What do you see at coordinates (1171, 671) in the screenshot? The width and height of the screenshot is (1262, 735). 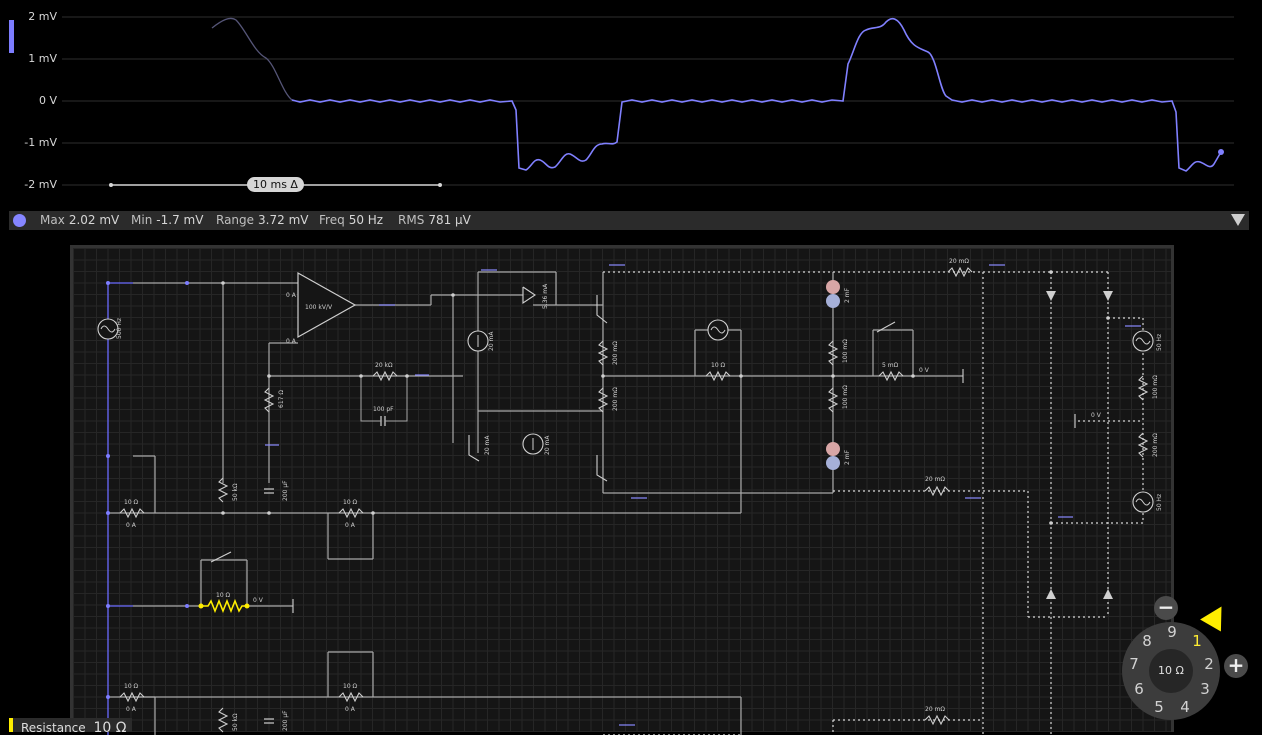 I see `dial-center-value: 10 Ω` at bounding box center [1171, 671].